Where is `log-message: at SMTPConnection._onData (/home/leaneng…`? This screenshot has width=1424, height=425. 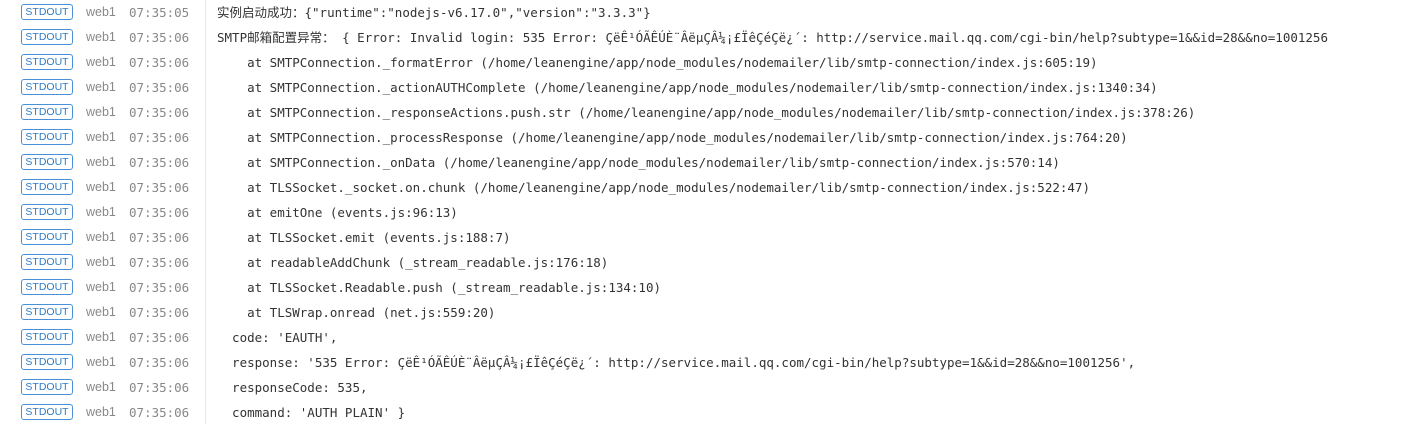 log-message: at SMTPConnection._onData (/home/leaneng… is located at coordinates (638, 162).